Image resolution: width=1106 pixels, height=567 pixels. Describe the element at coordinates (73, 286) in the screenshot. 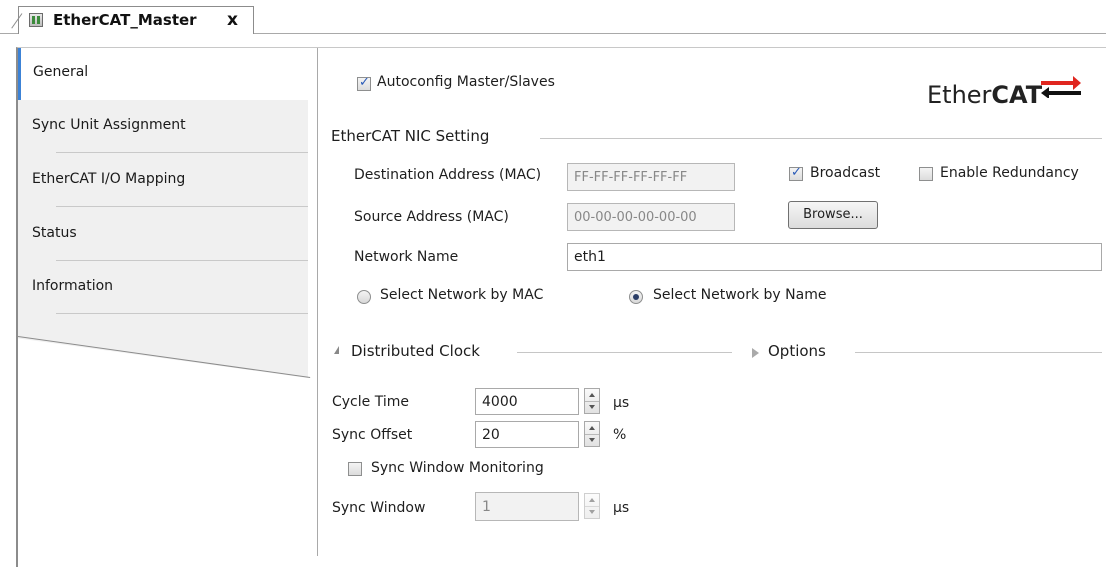

I see `sidebar-item-label: Information` at that location.